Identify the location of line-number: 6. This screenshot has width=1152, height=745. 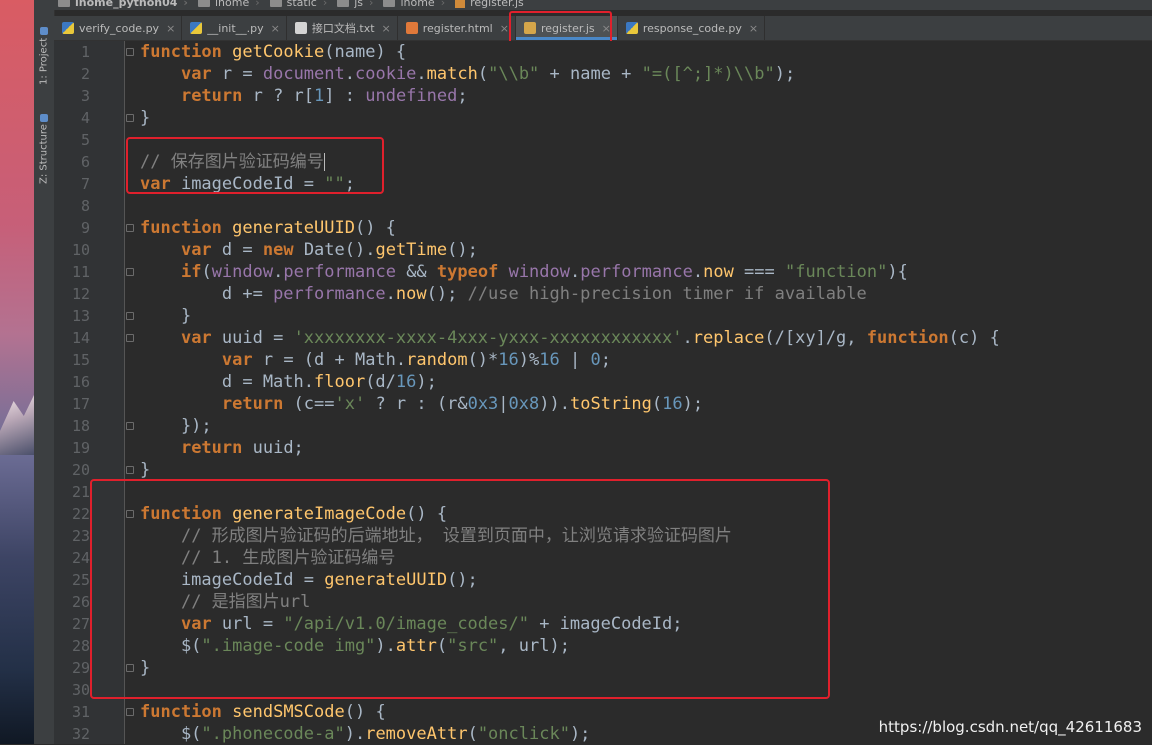
(85, 162).